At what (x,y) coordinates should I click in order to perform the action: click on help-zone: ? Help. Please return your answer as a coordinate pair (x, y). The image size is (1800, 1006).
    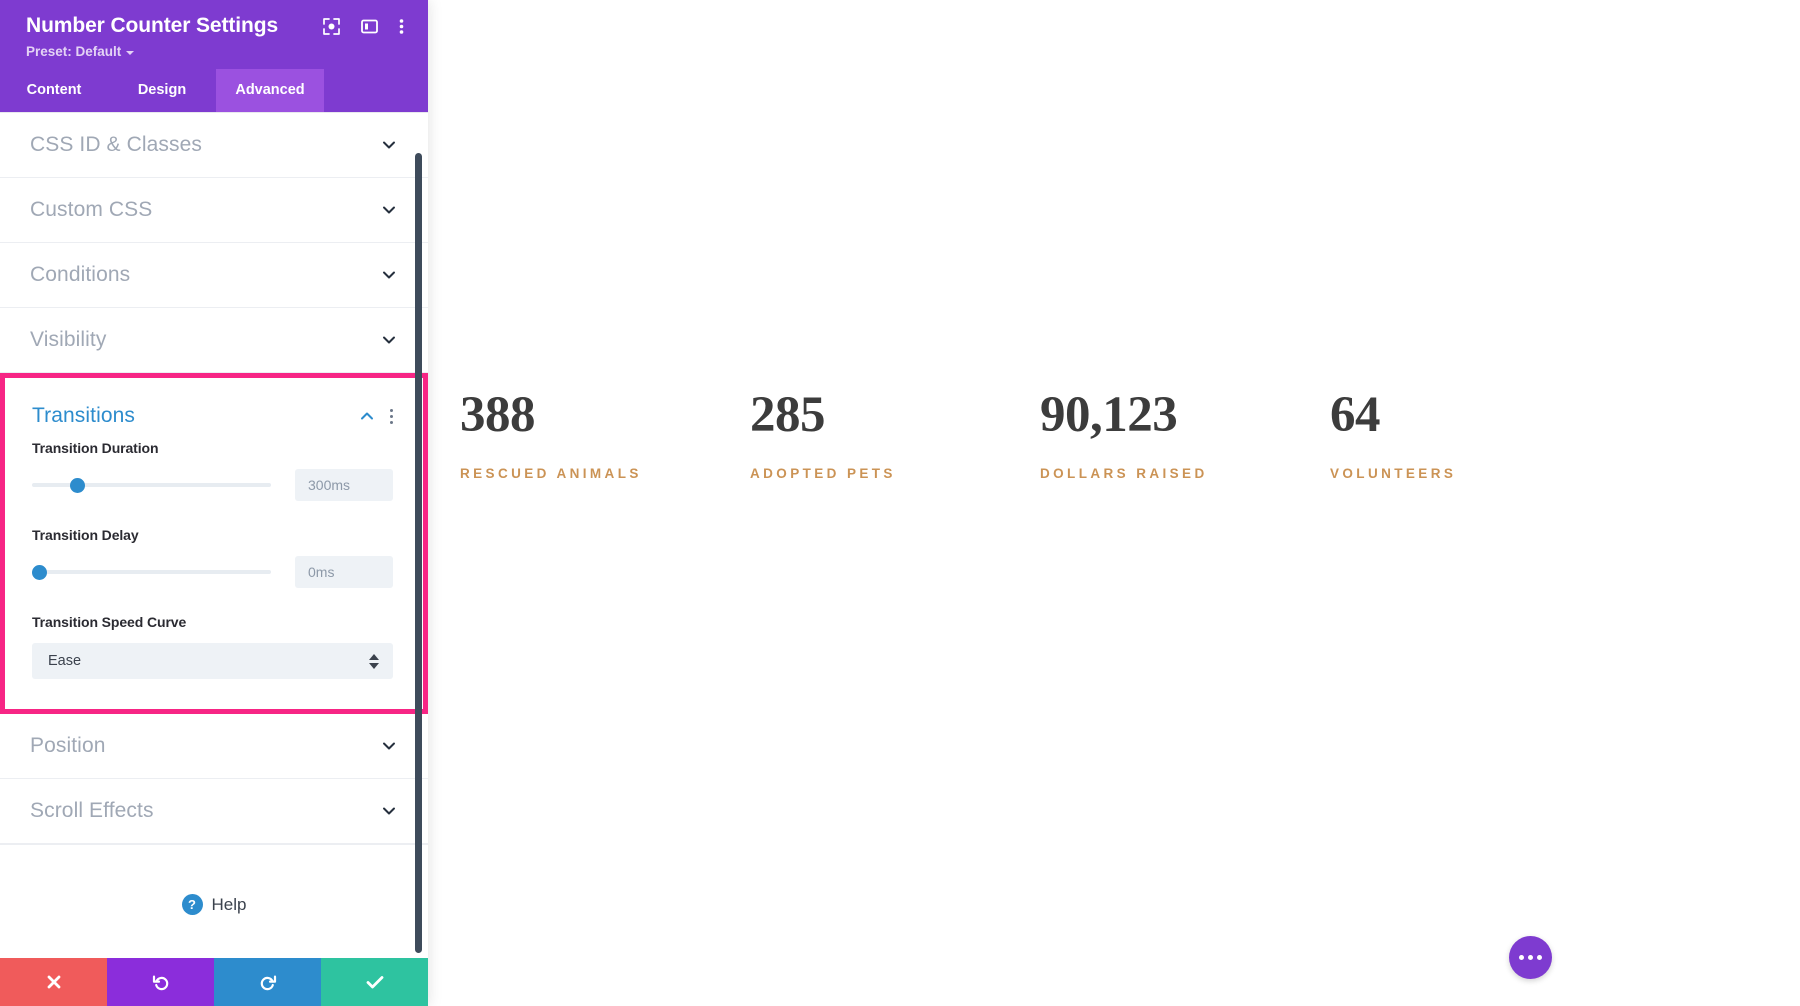
    Looking at the image, I should click on (214, 901).